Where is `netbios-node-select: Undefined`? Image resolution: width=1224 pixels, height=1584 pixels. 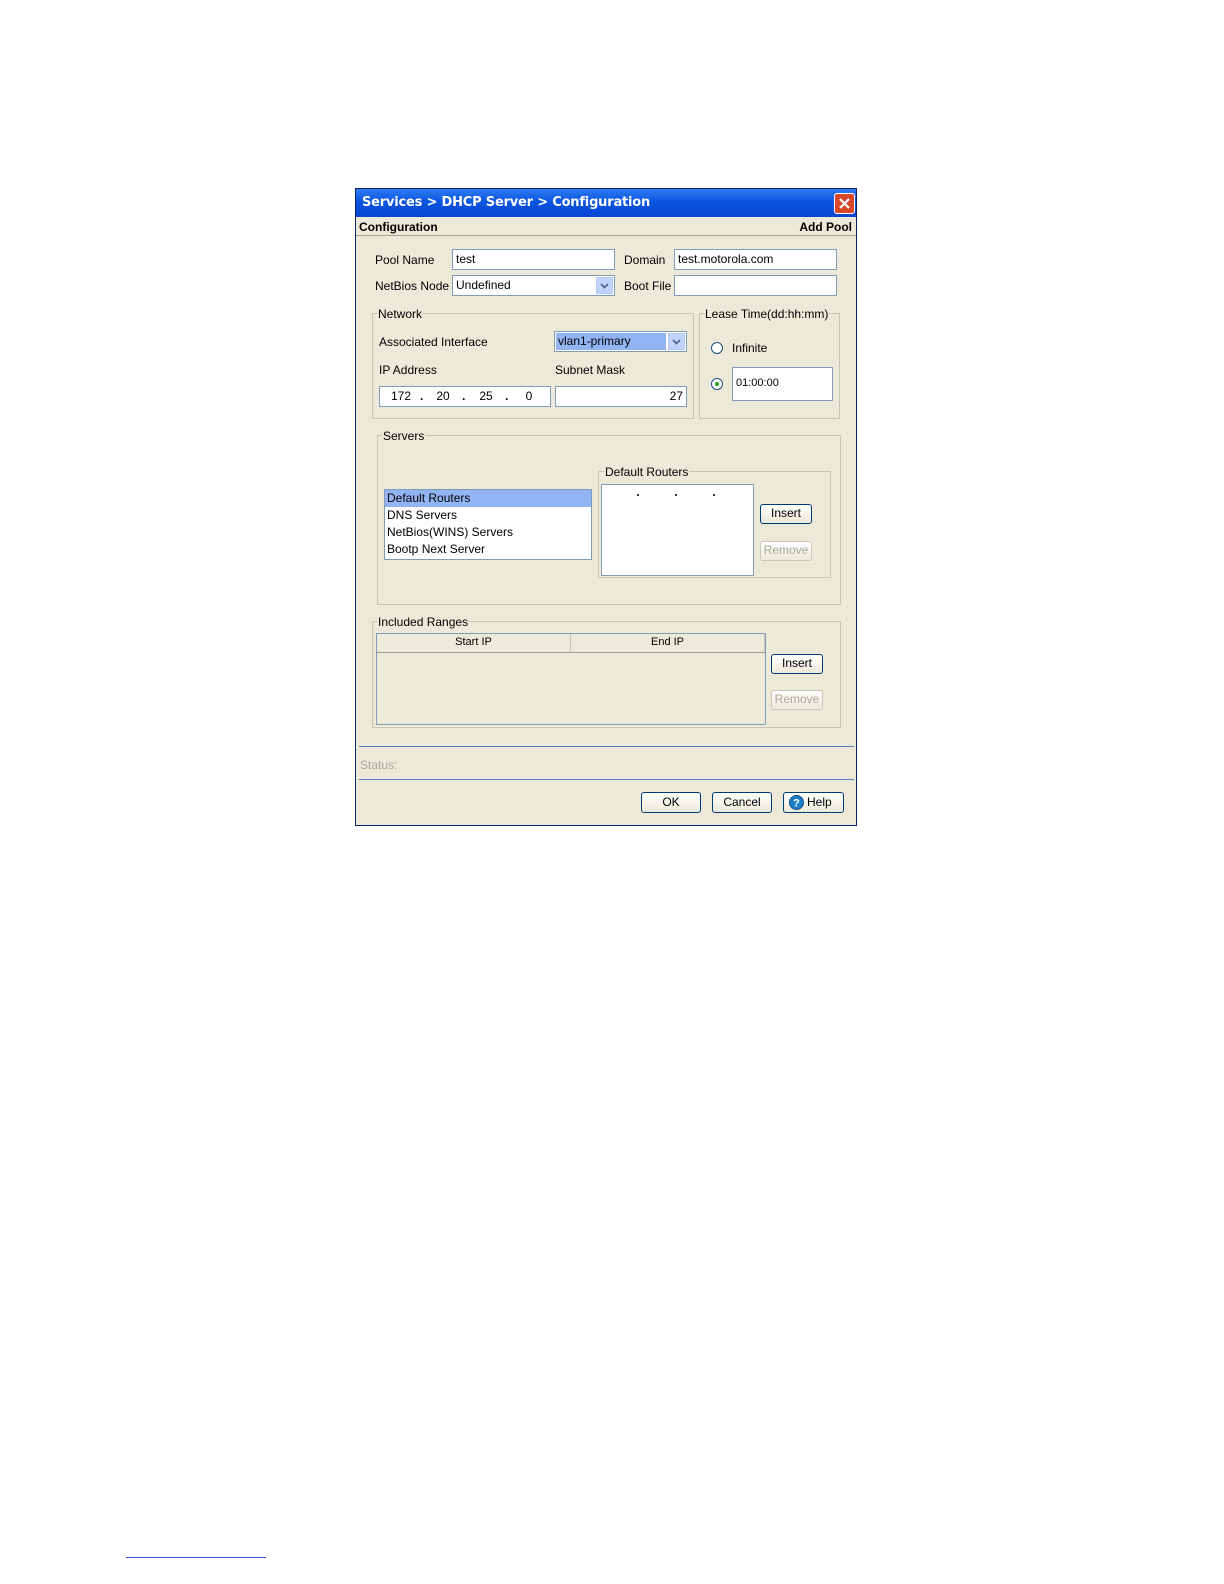 netbios-node-select: Undefined is located at coordinates (533, 285).